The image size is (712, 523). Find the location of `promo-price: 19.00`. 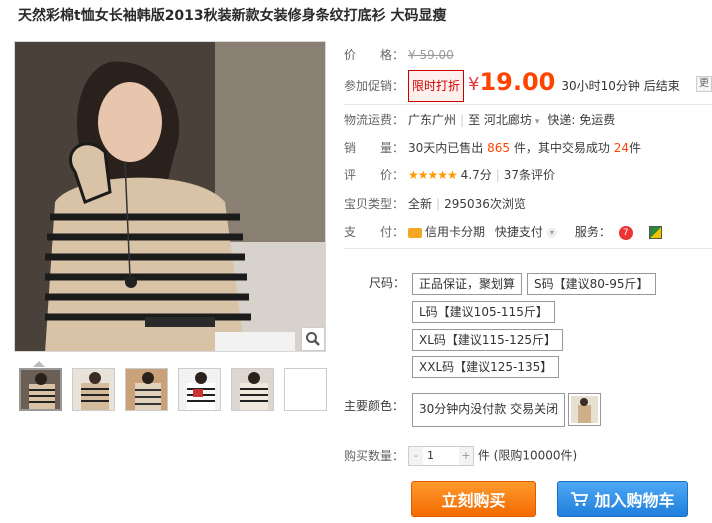

promo-price: 19.00 is located at coordinates (517, 82).